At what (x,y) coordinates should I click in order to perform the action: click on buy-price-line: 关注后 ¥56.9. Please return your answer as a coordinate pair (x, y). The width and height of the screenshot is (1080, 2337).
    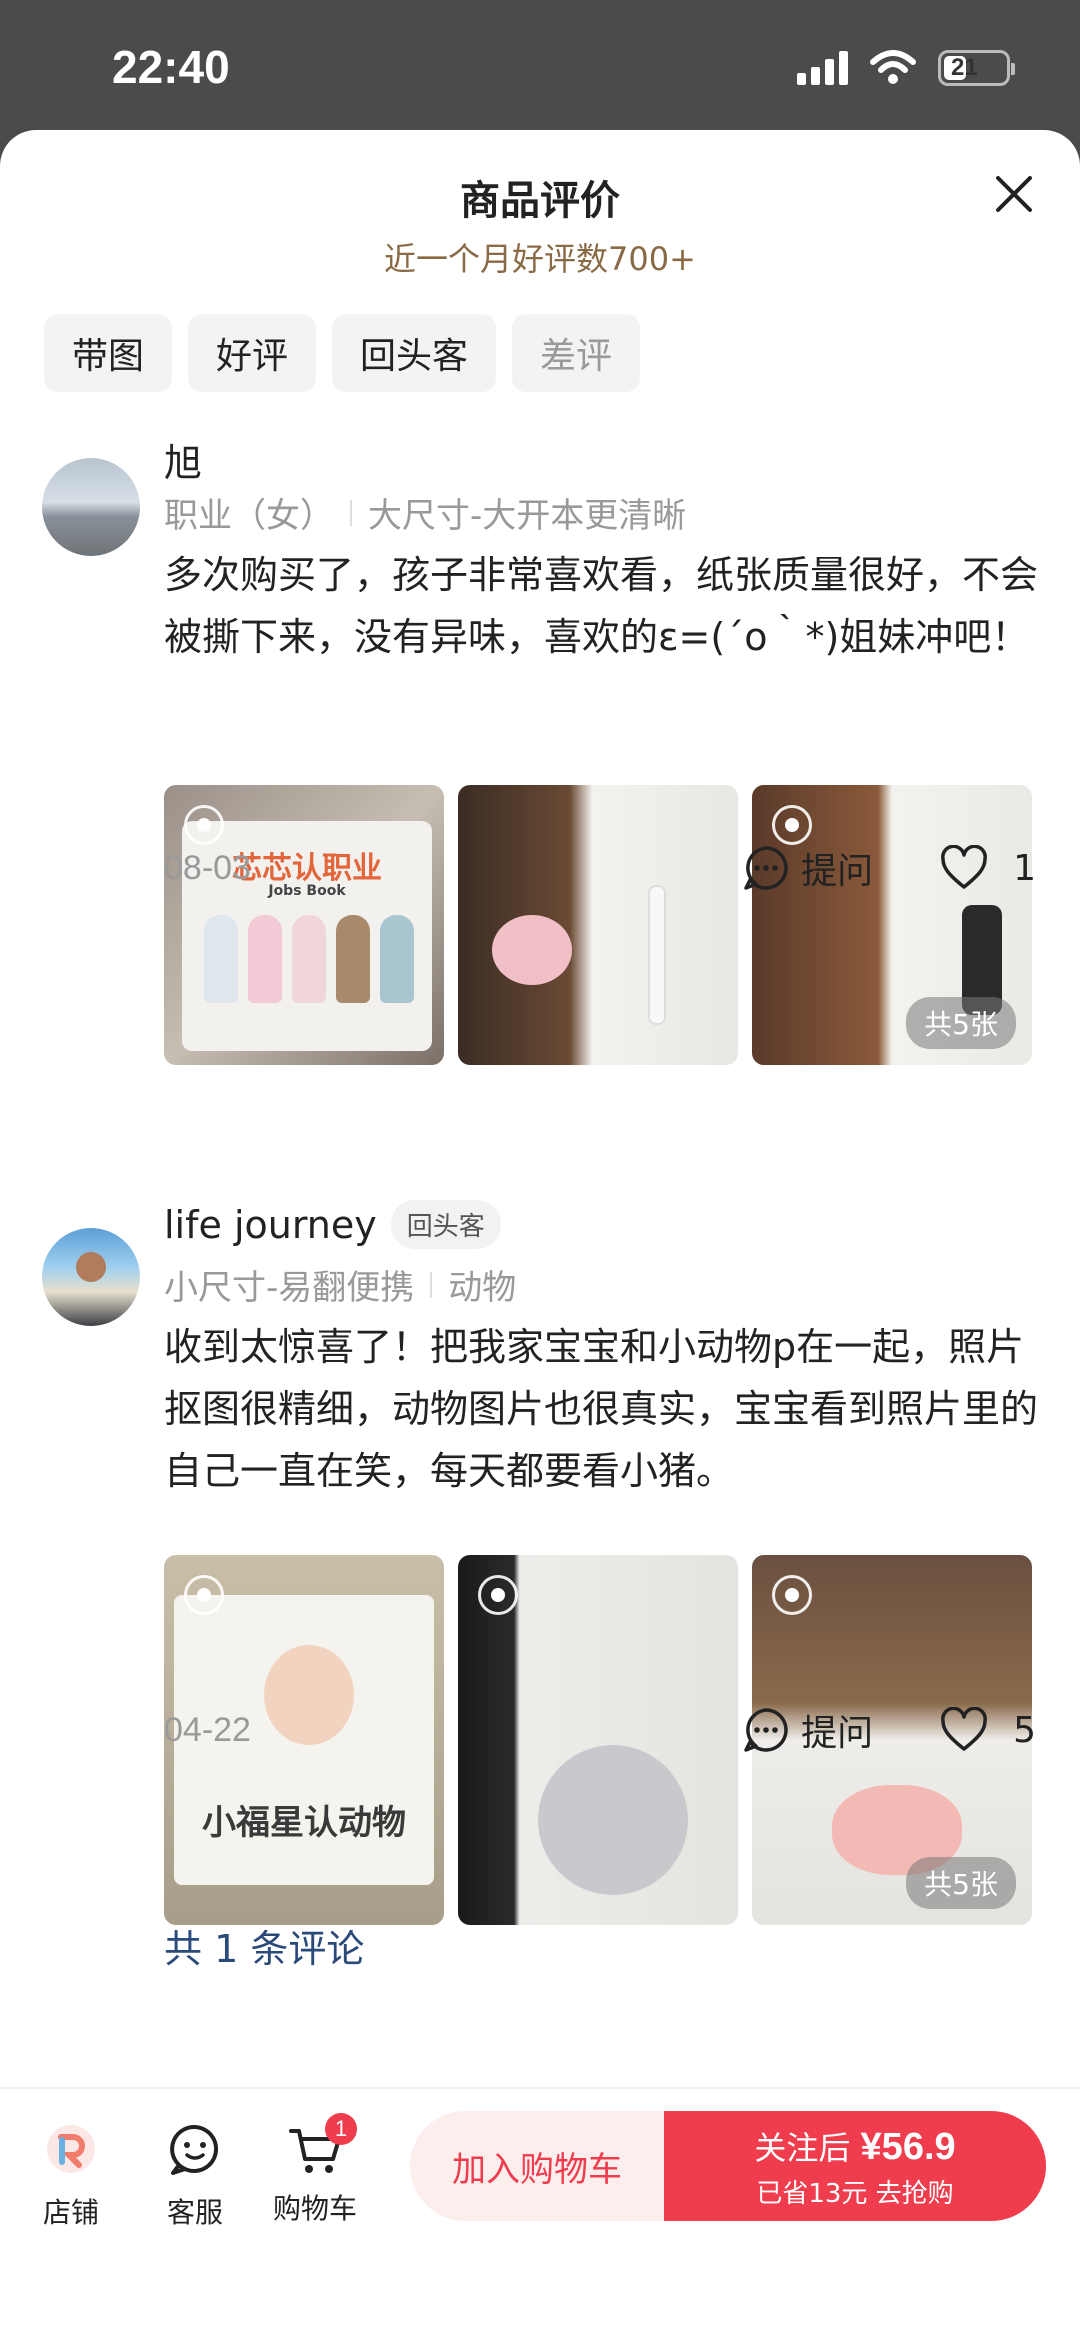
    Looking at the image, I should click on (854, 2146).